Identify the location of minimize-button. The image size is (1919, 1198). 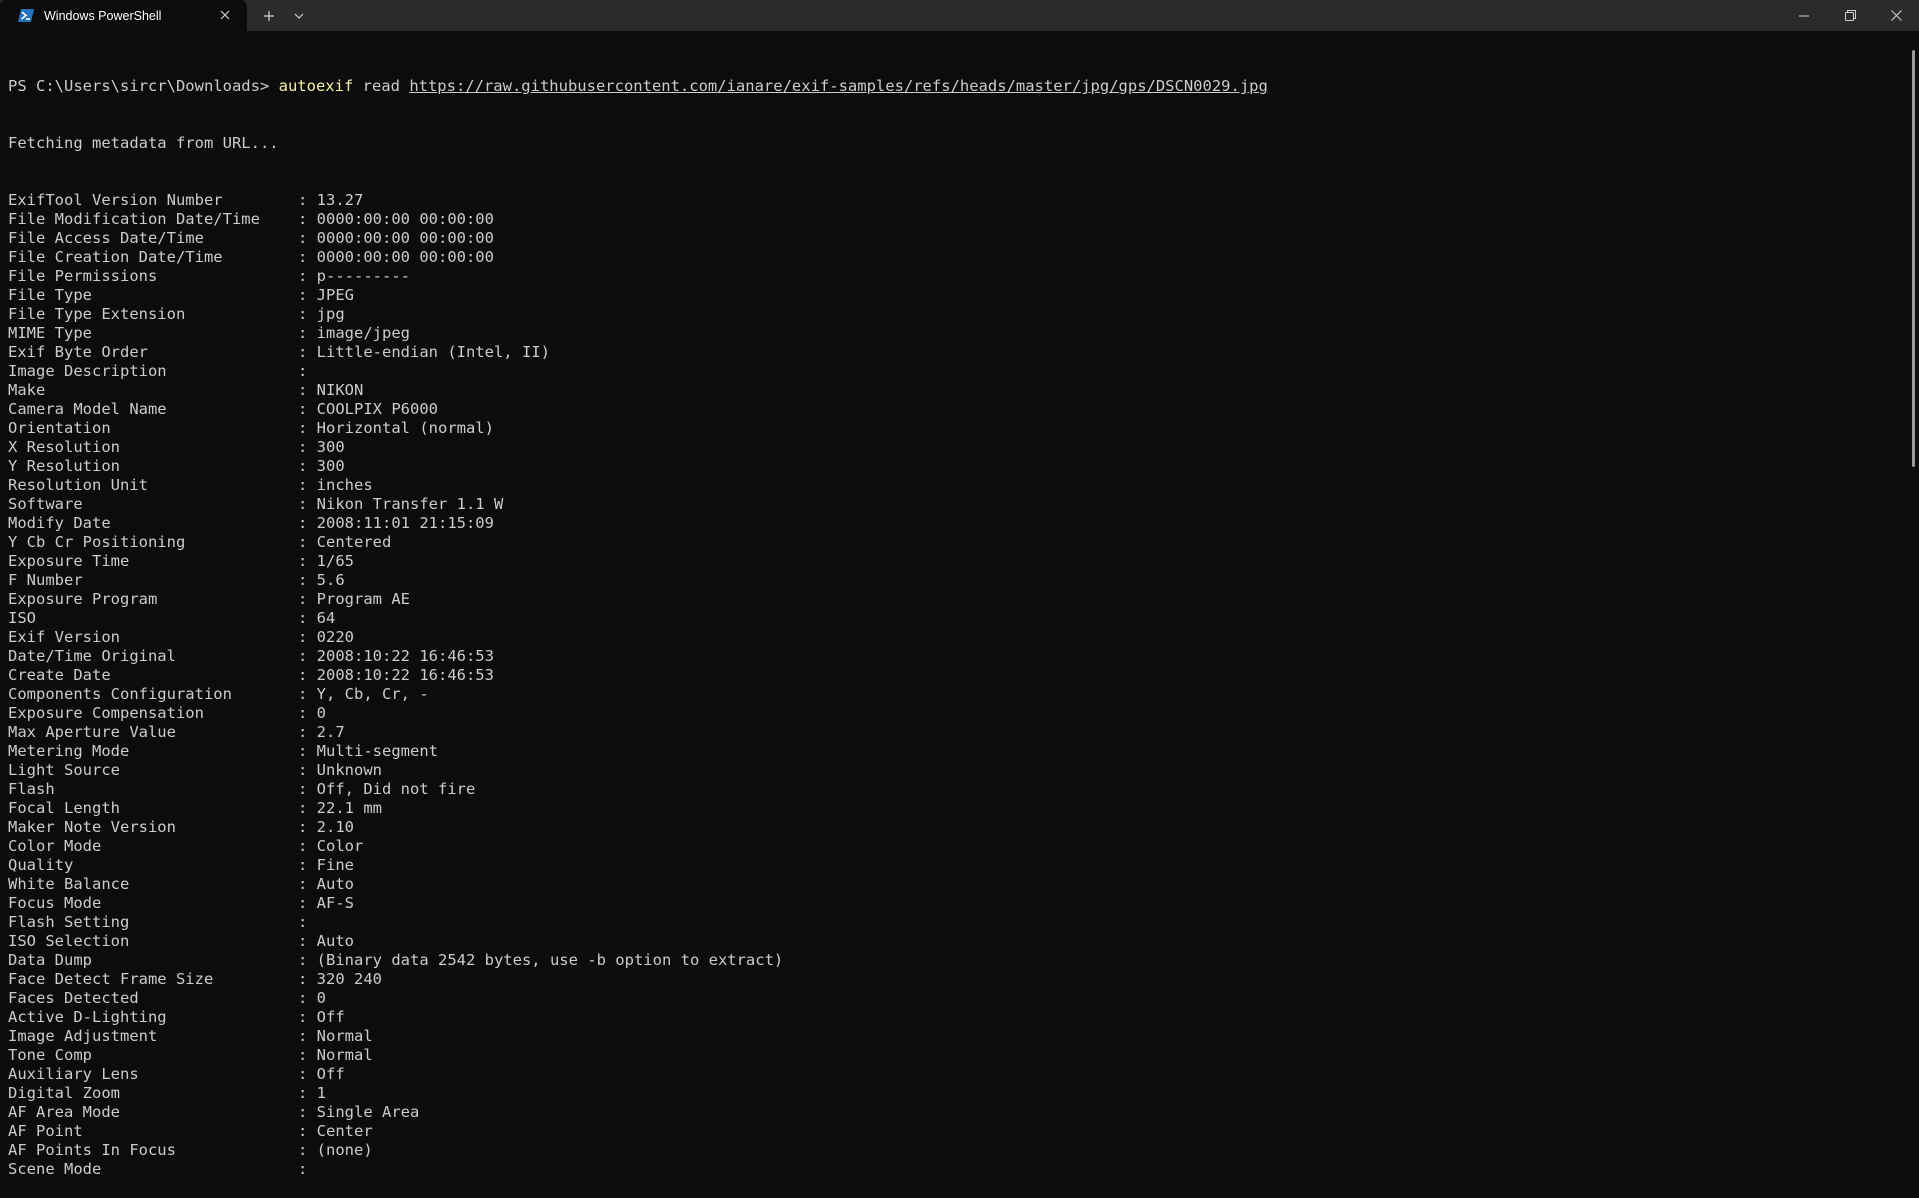
(1804, 15).